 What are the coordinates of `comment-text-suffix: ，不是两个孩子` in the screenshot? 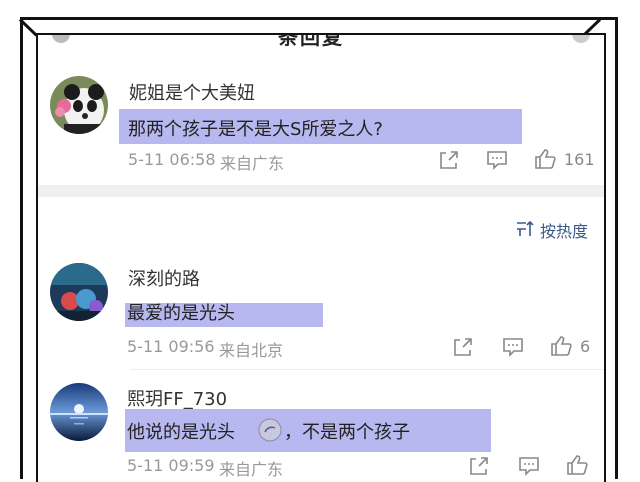 It's located at (347, 432).